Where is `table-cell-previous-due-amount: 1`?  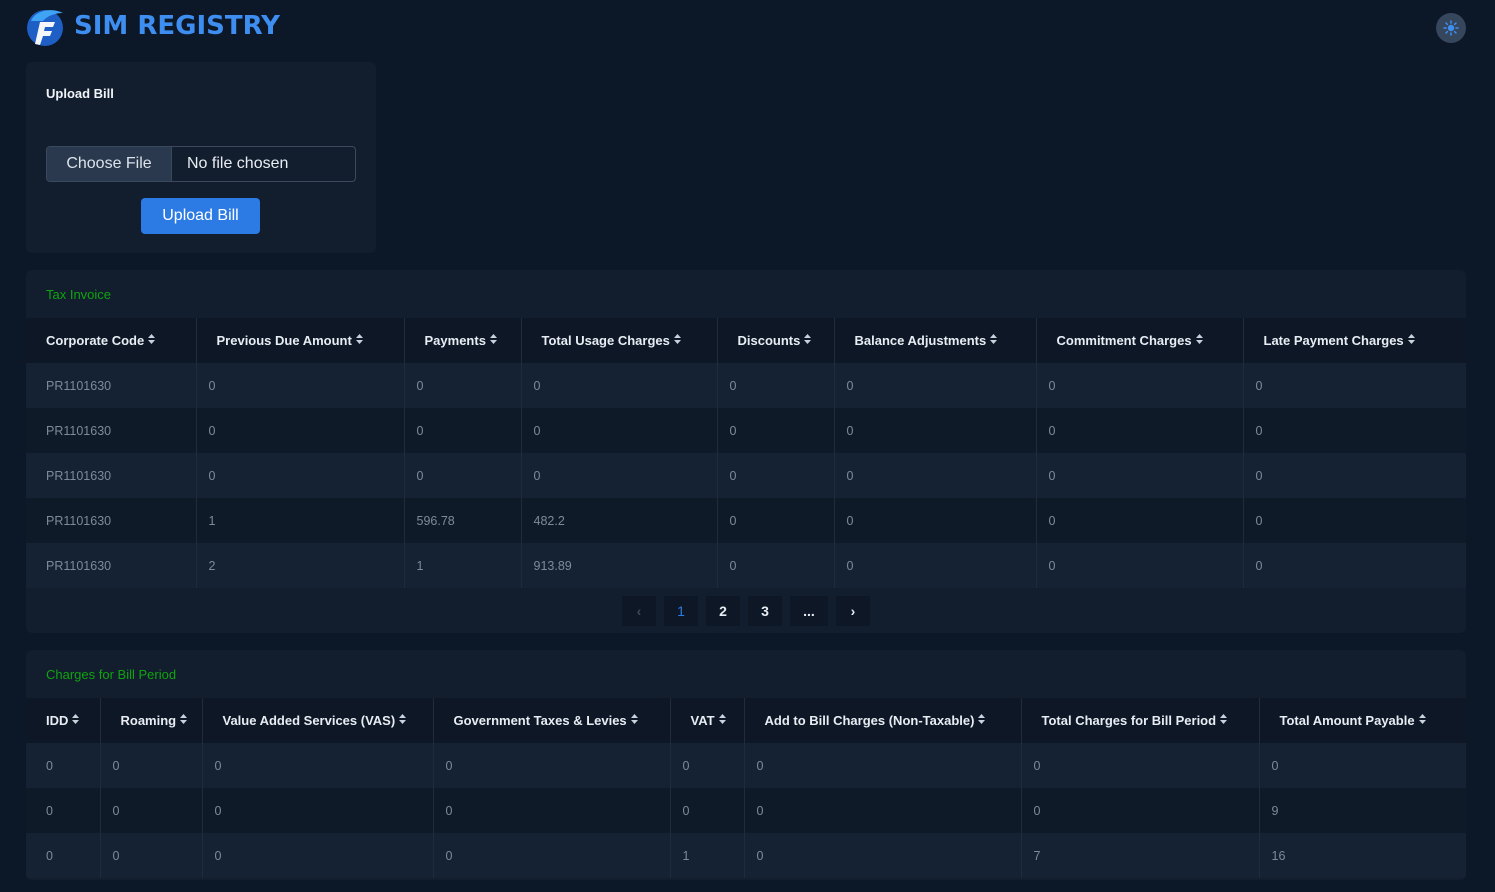 table-cell-previous-due-amount: 1 is located at coordinates (300, 520).